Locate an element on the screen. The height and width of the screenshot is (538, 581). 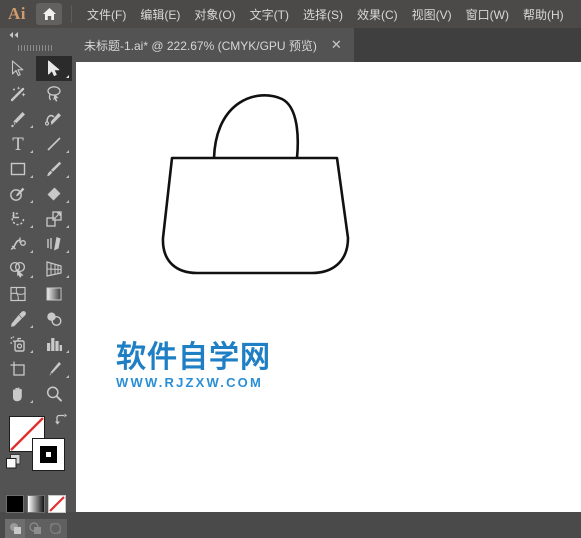
app-logo: Ai is located at coordinates (17, 13).